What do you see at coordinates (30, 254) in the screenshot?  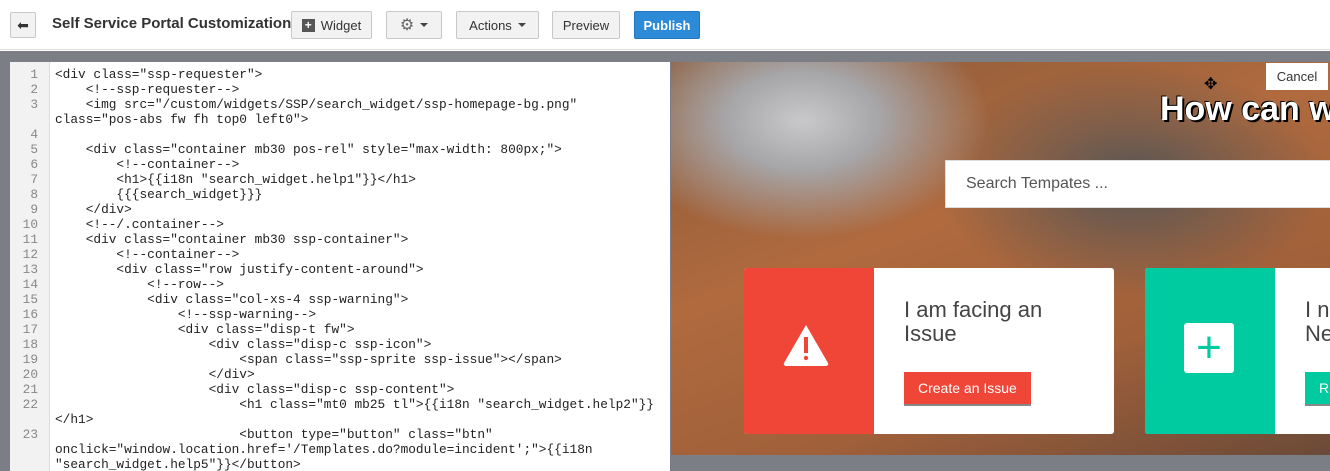 I see `line-number: 12` at bounding box center [30, 254].